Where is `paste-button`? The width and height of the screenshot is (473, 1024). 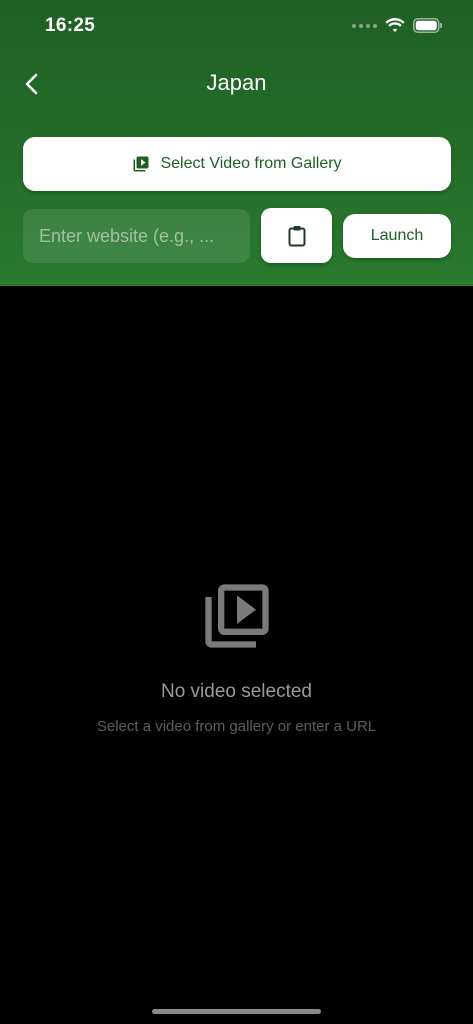
paste-button is located at coordinates (296, 235).